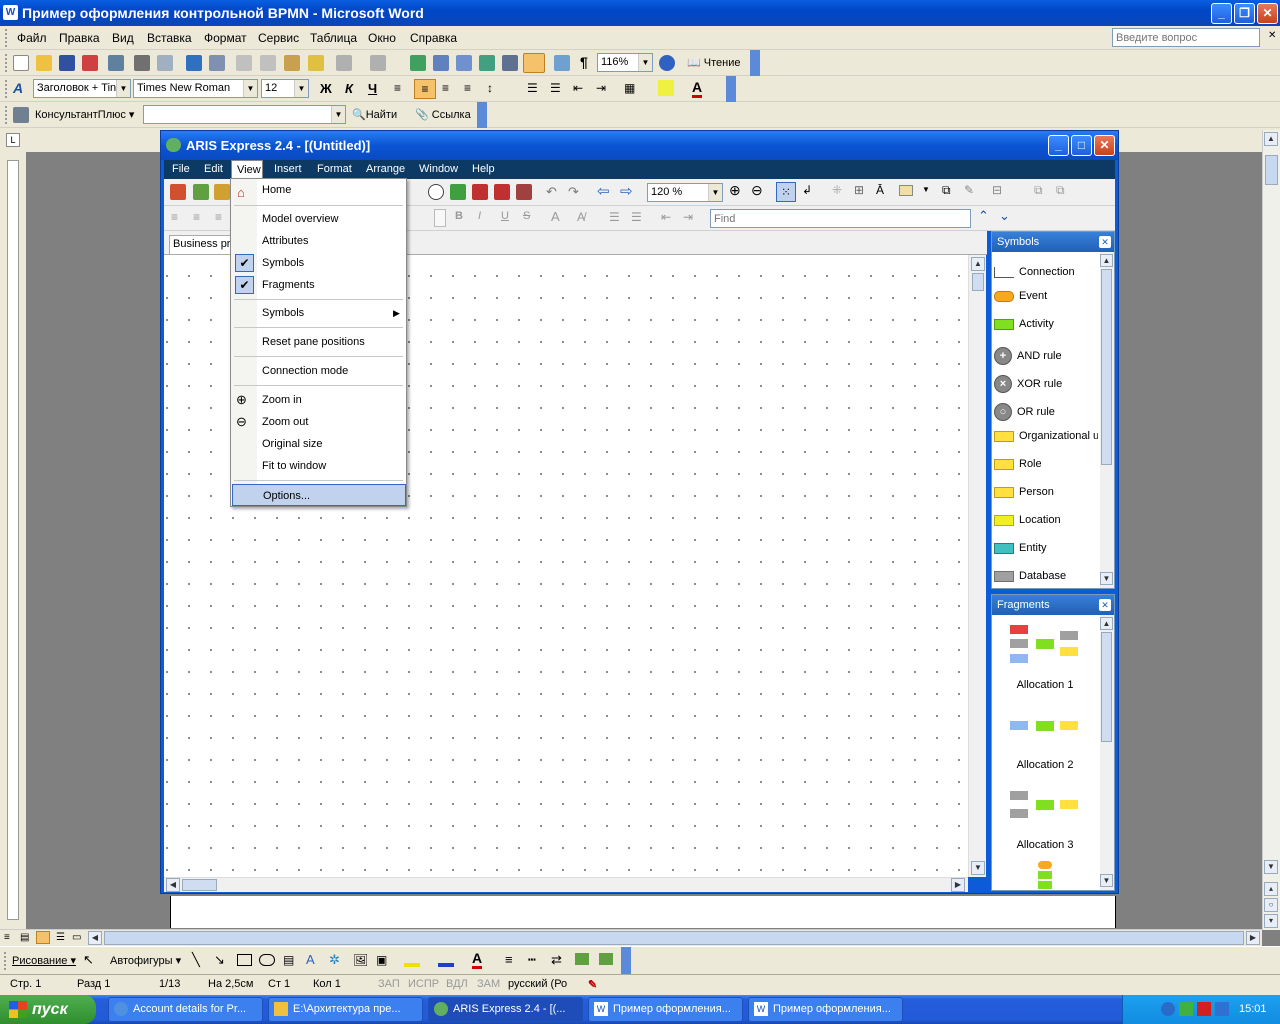  What do you see at coordinates (606, 959) in the screenshot?
I see `3d-icon` at bounding box center [606, 959].